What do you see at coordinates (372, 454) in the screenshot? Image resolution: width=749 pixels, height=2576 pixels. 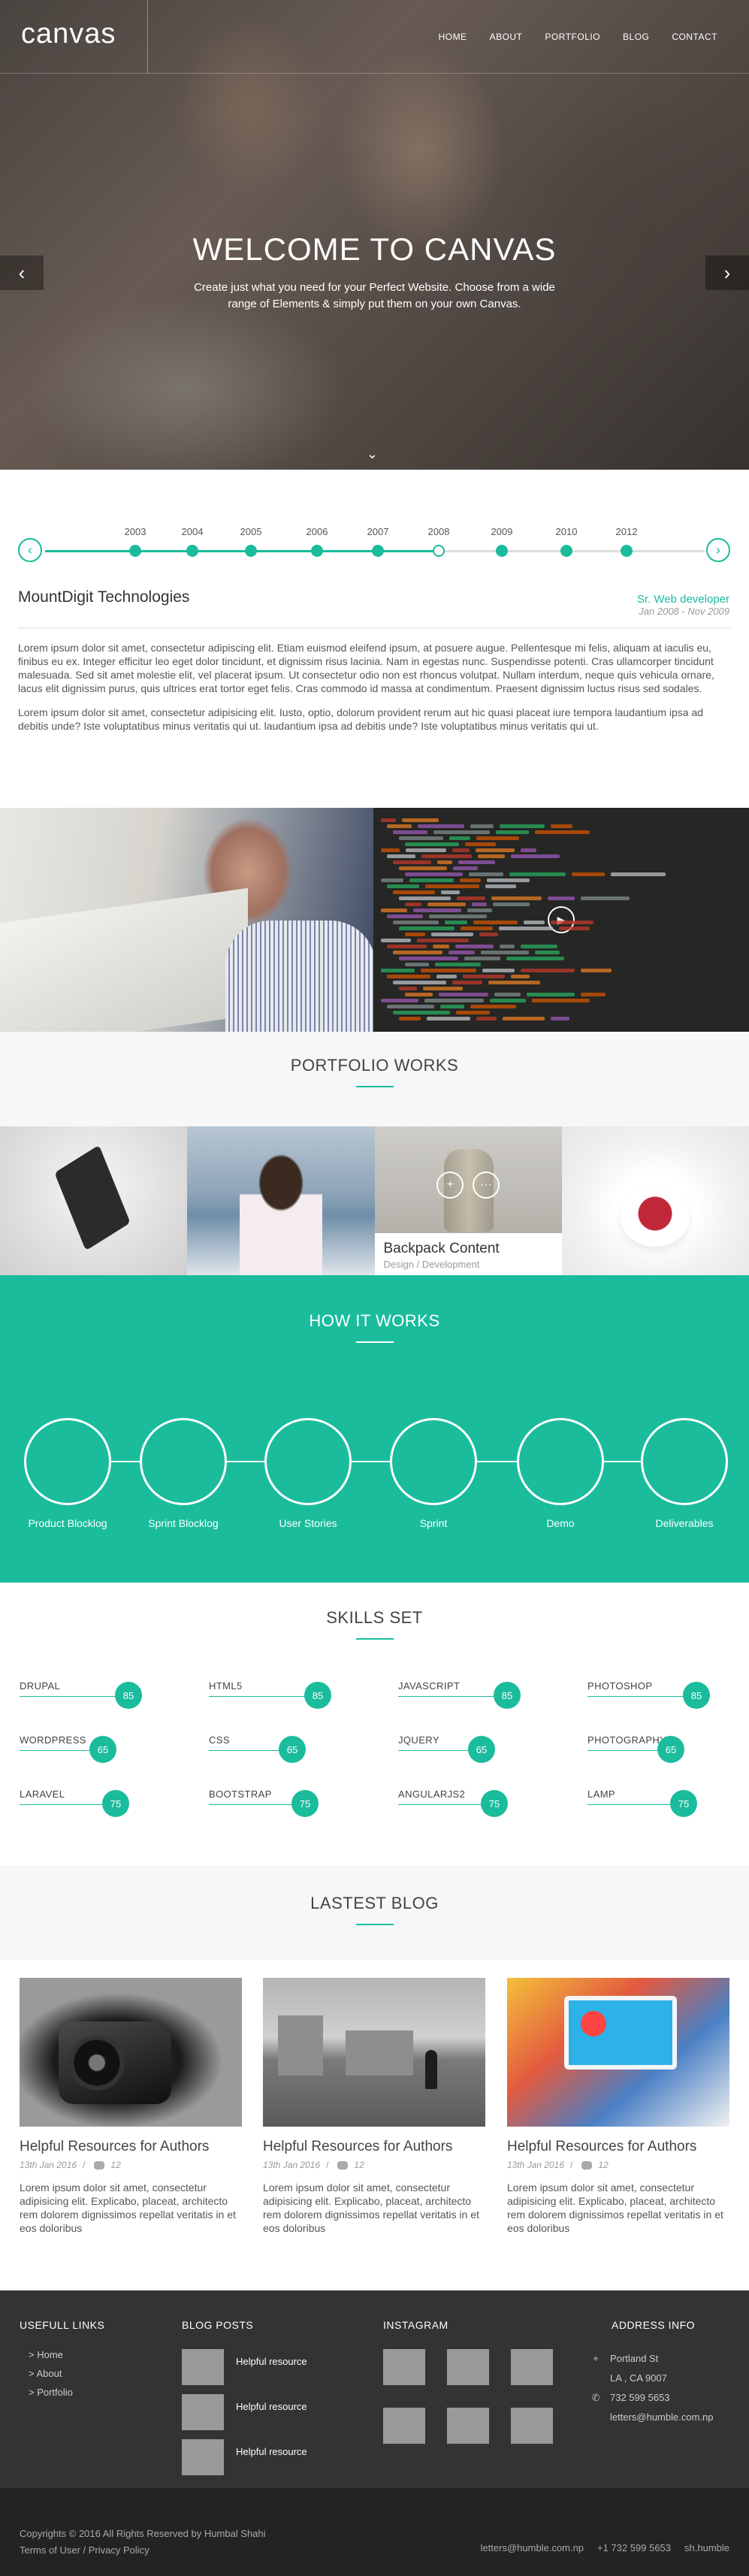 I see `chevron-down-icon: ⌄` at bounding box center [372, 454].